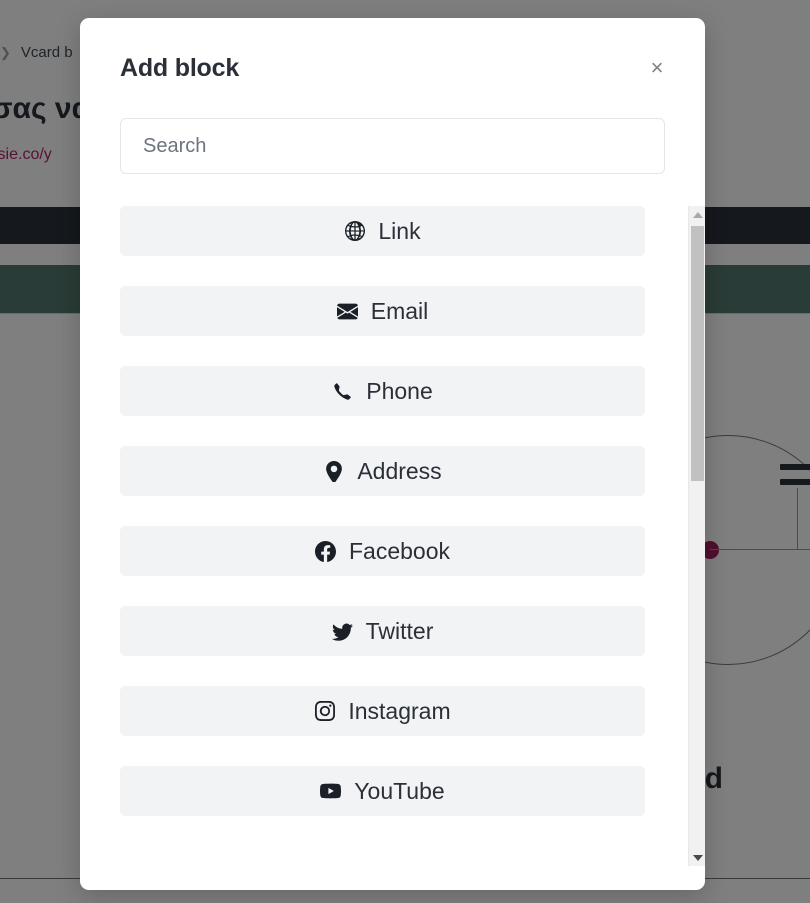 The height and width of the screenshot is (903, 810). I want to click on search-input, so click(392, 146).